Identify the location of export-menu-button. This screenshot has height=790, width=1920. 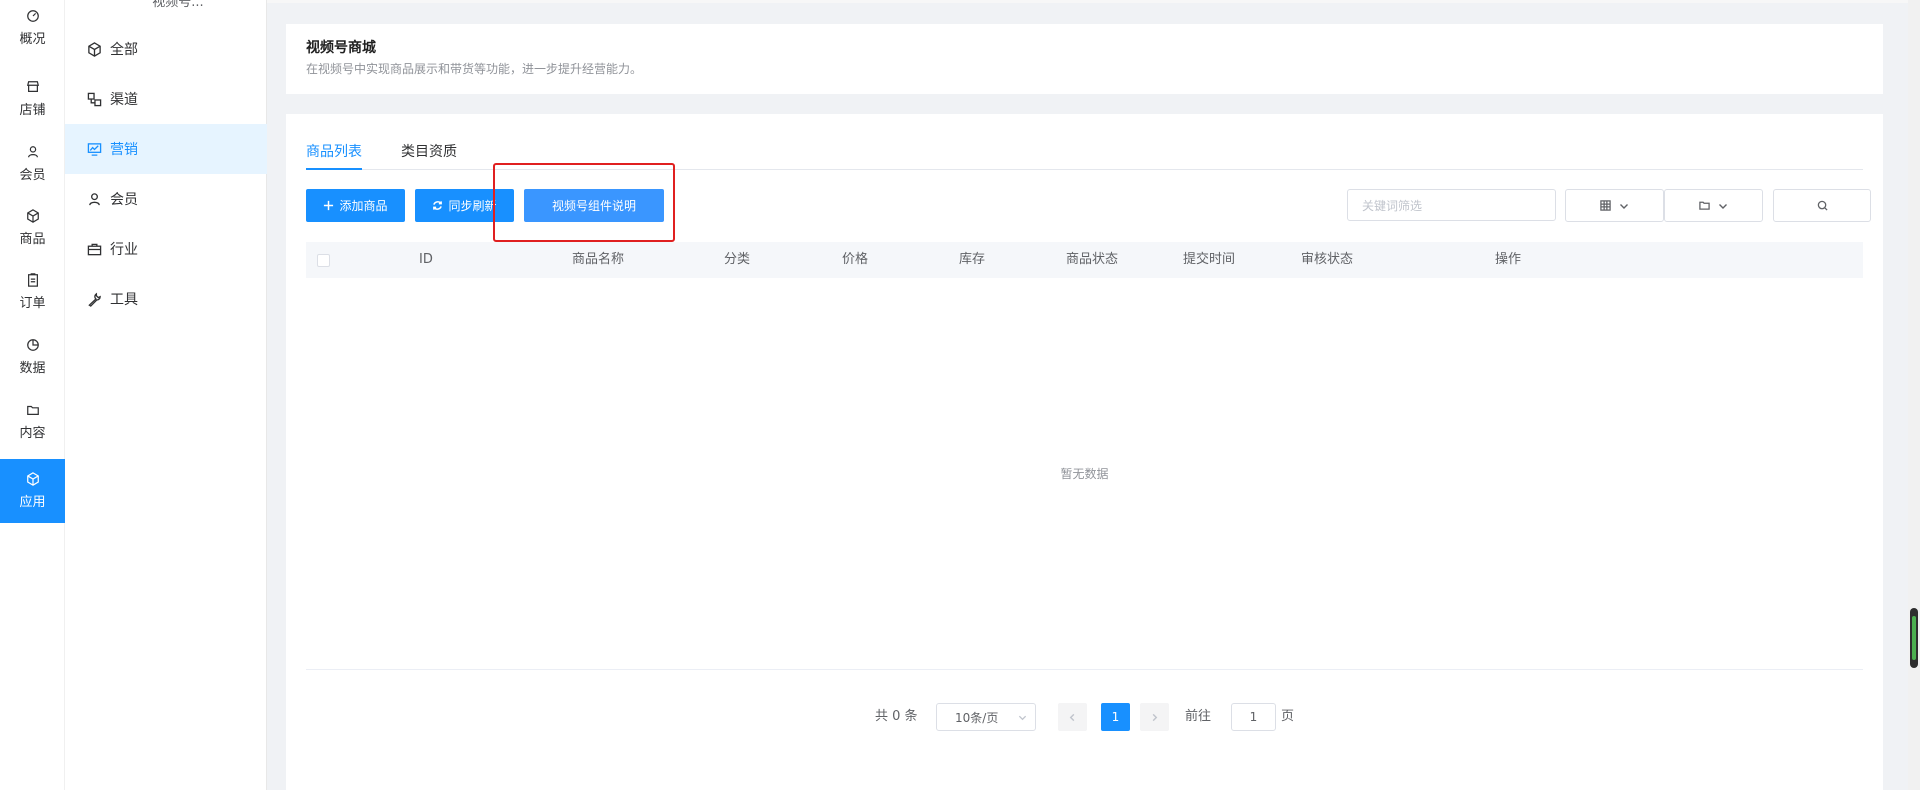
(1713, 205).